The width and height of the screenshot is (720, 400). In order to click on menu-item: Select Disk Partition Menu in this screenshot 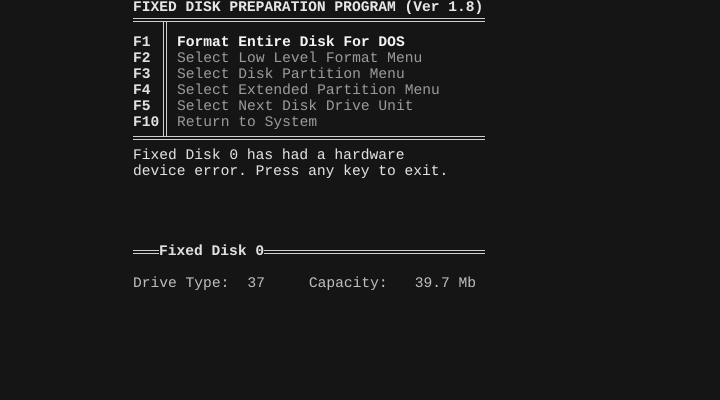, I will do `click(308, 75)`.